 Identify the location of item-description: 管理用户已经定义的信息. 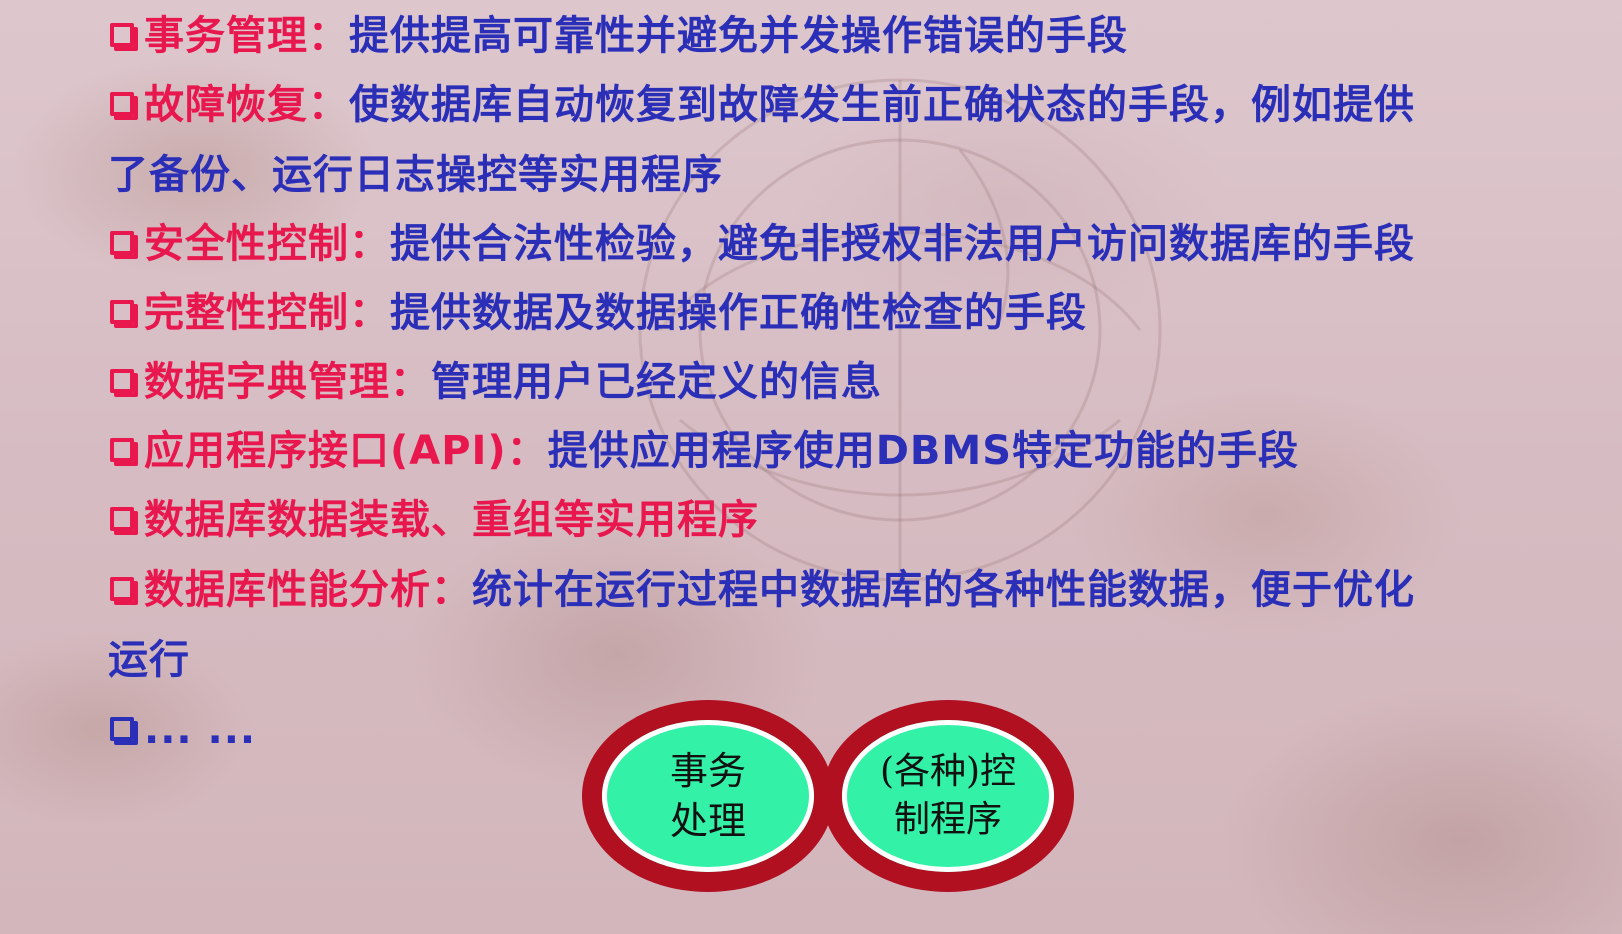
(656, 382).